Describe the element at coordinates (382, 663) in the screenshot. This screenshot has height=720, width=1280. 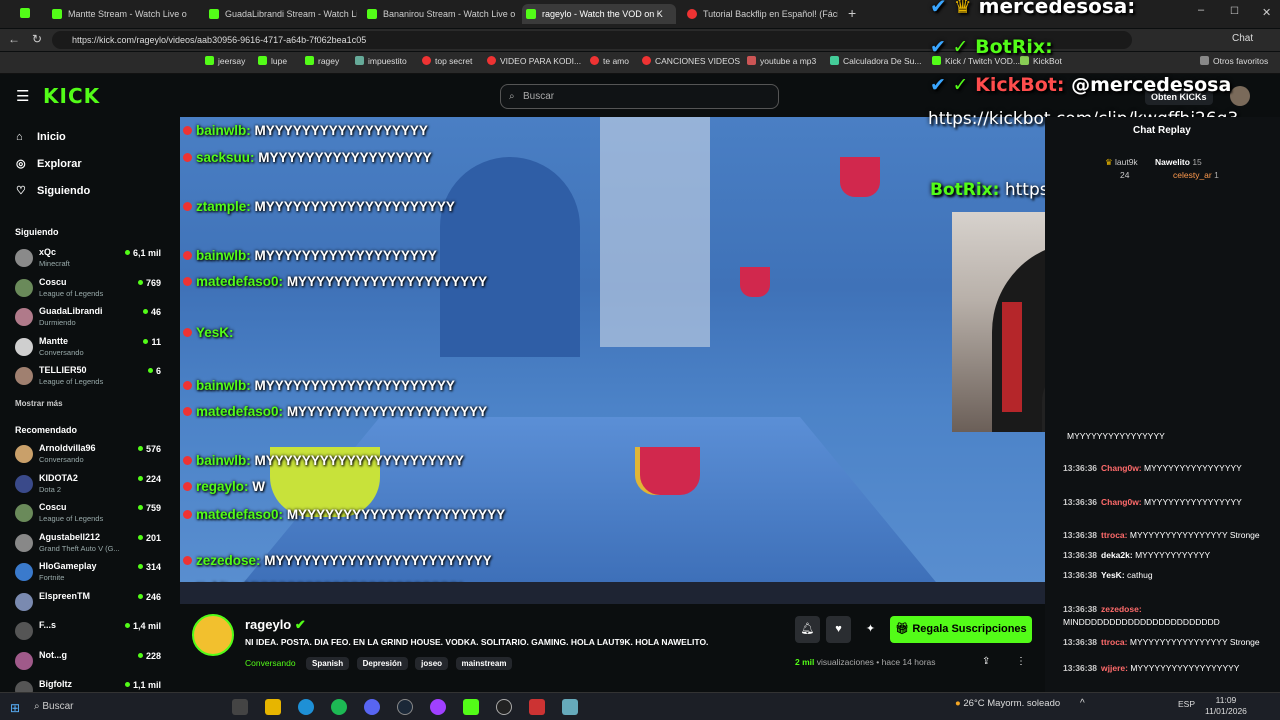
I see `tag: Depresión` at that location.